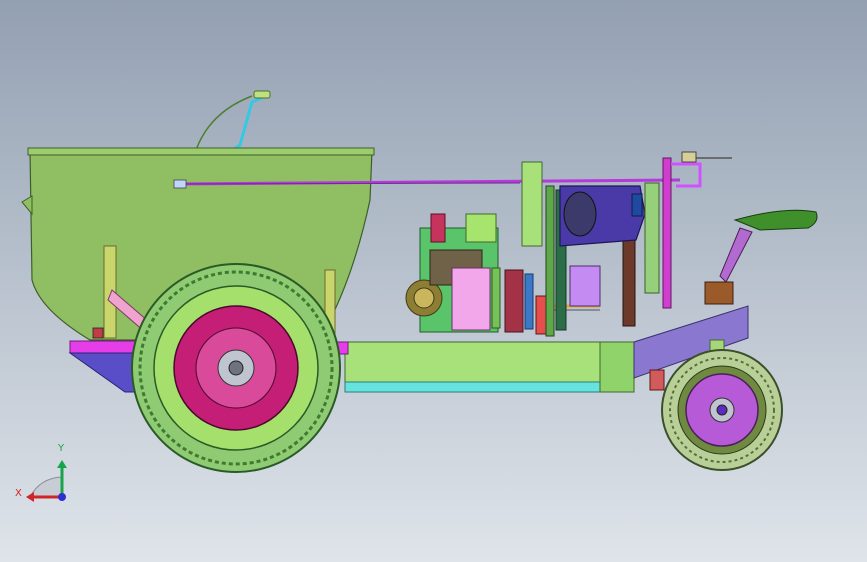  Describe the element at coordinates (46, 481) in the screenshot. I see `coordinate-triad-icon` at that location.